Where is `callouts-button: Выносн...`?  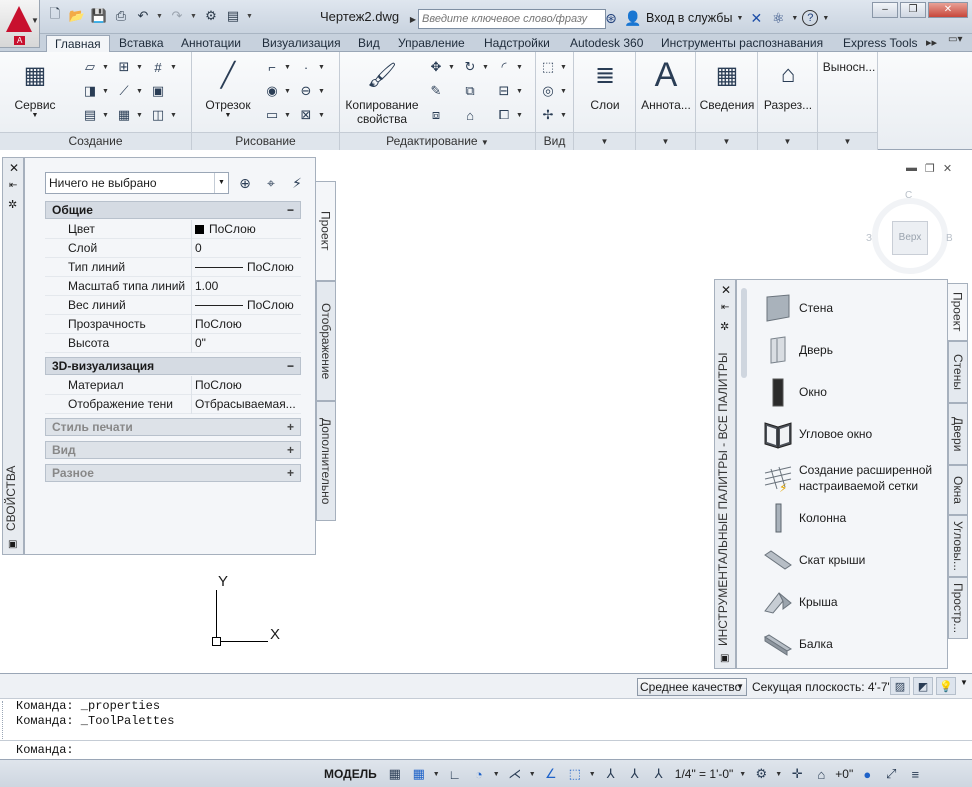
callouts-button: Выносн... is located at coordinates (849, 67).